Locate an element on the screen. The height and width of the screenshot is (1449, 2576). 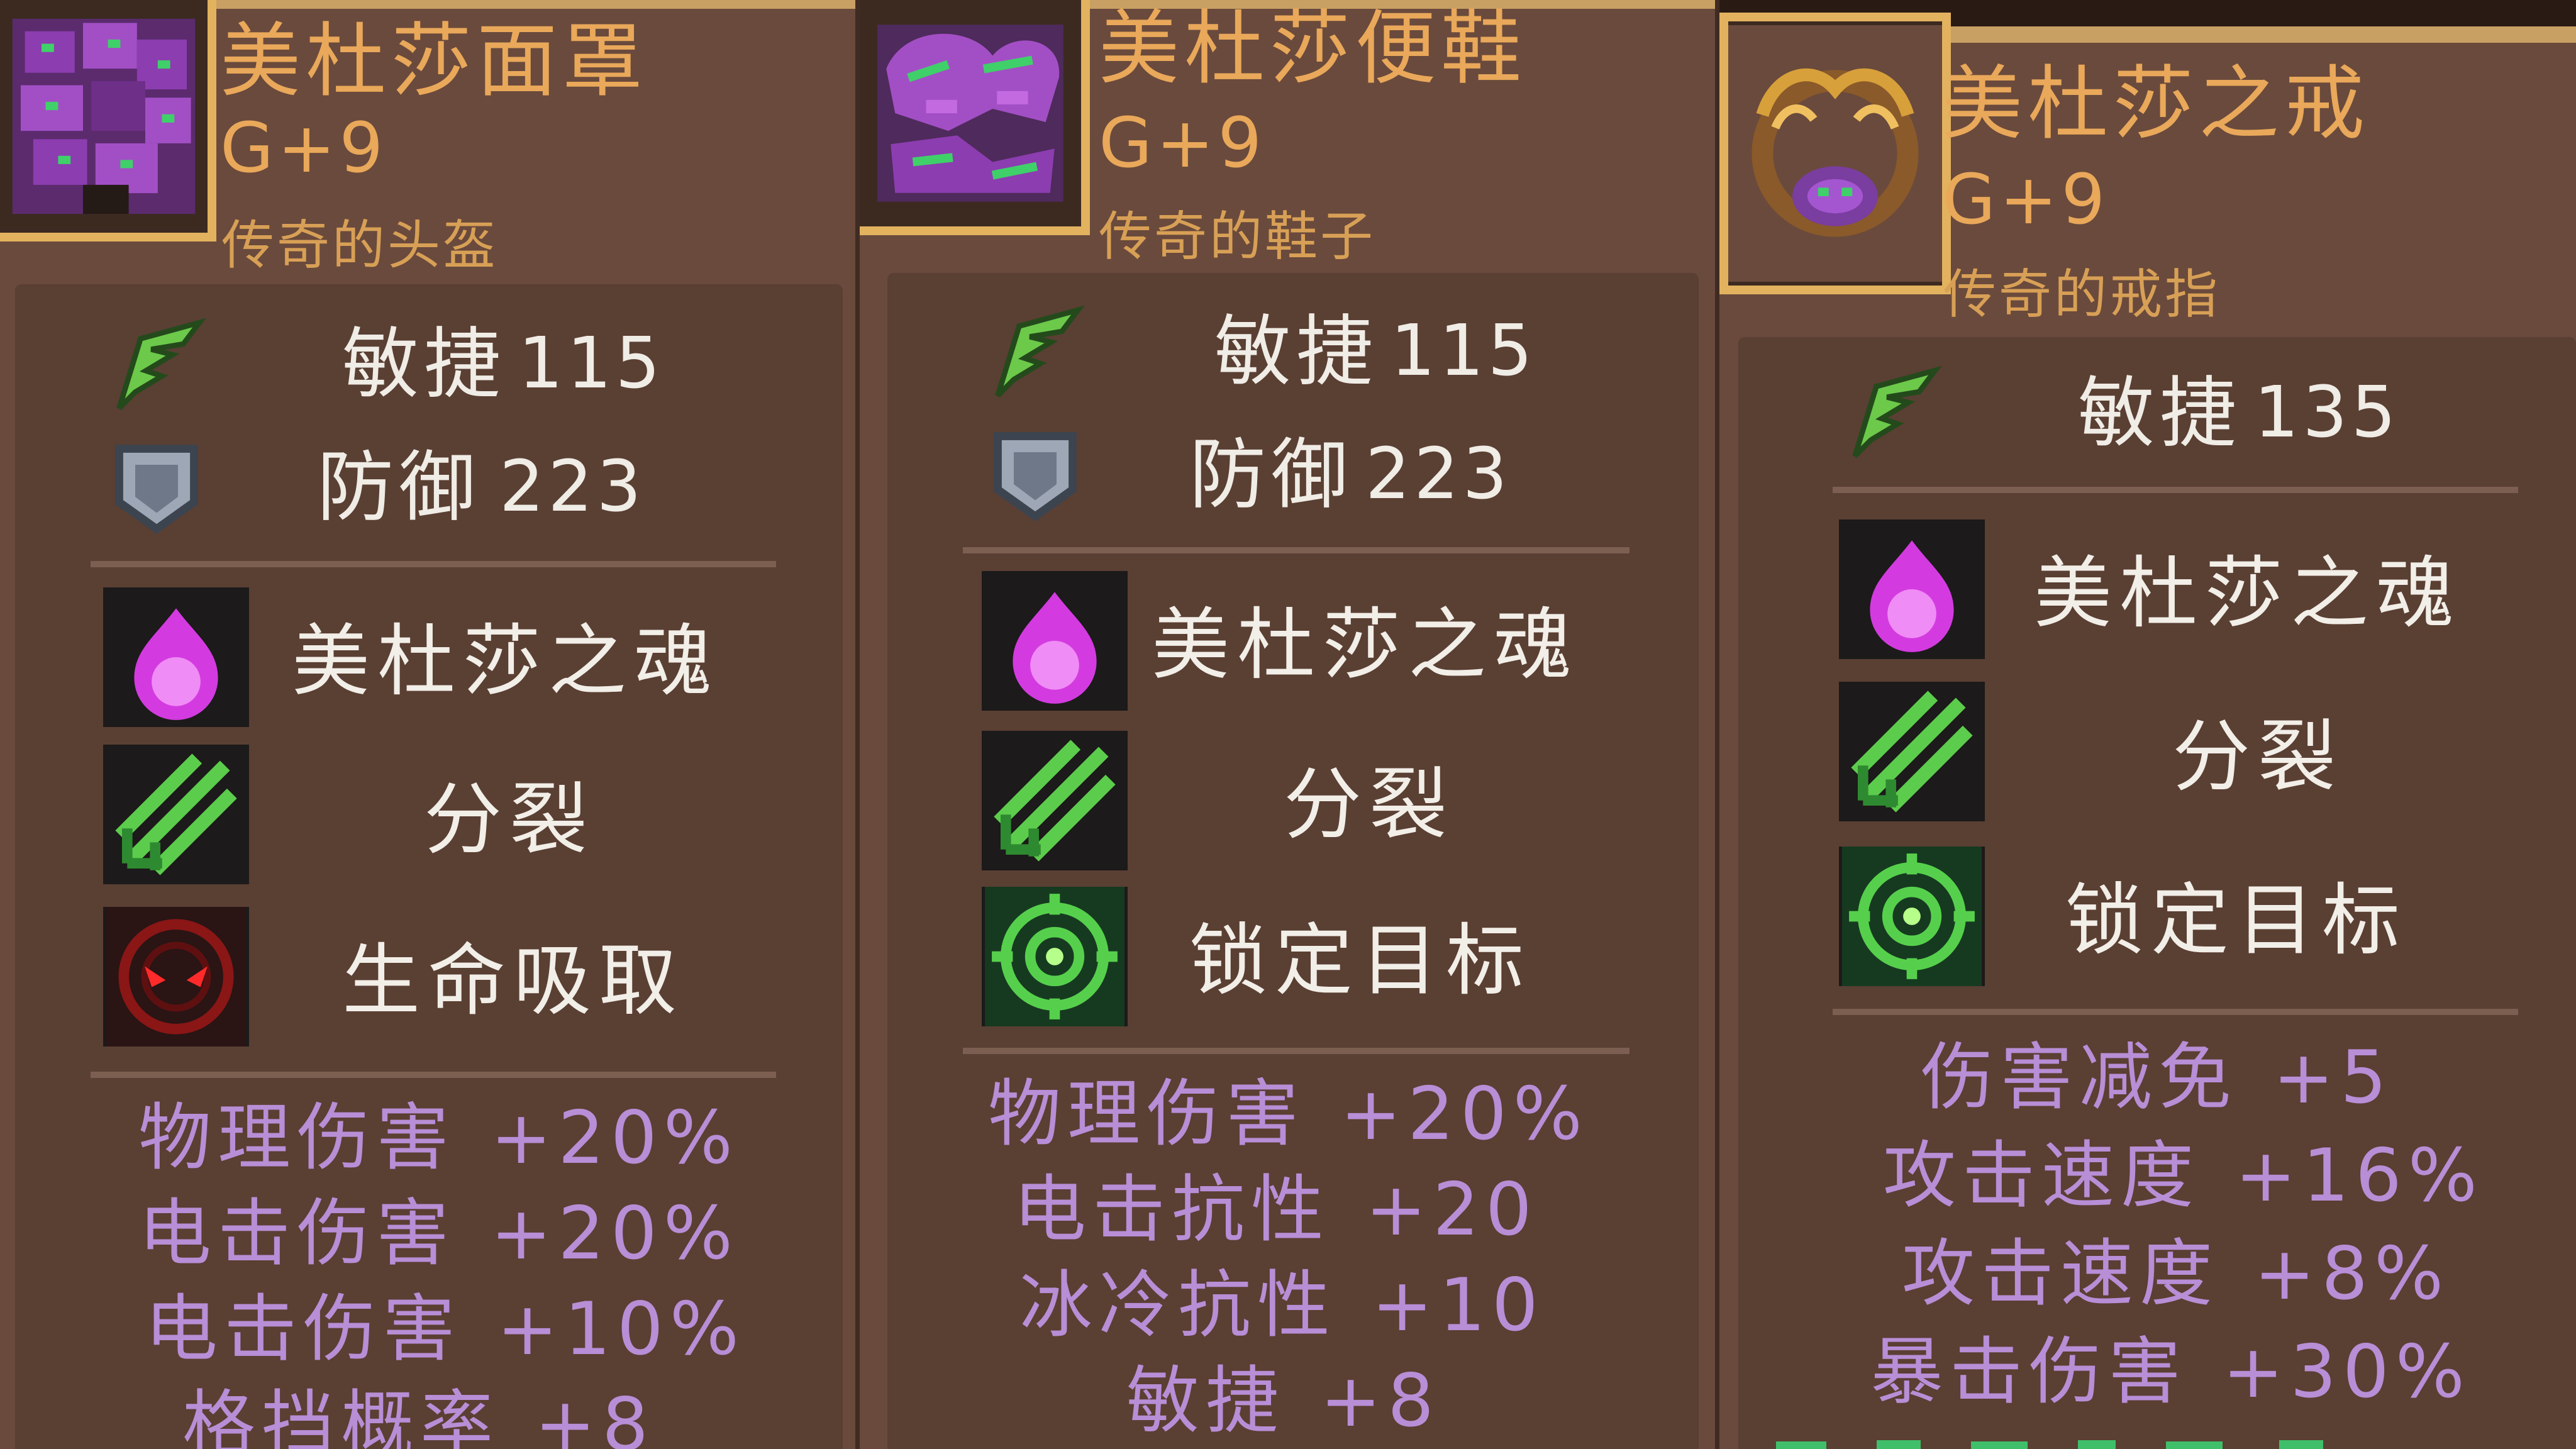
stat-value: 135 is located at coordinates (2327, 412).